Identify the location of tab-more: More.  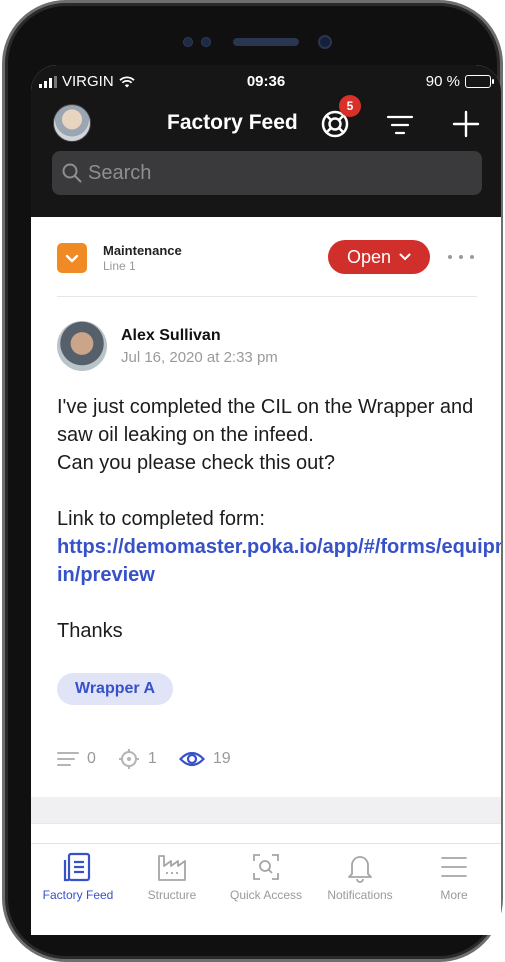
(454, 880).